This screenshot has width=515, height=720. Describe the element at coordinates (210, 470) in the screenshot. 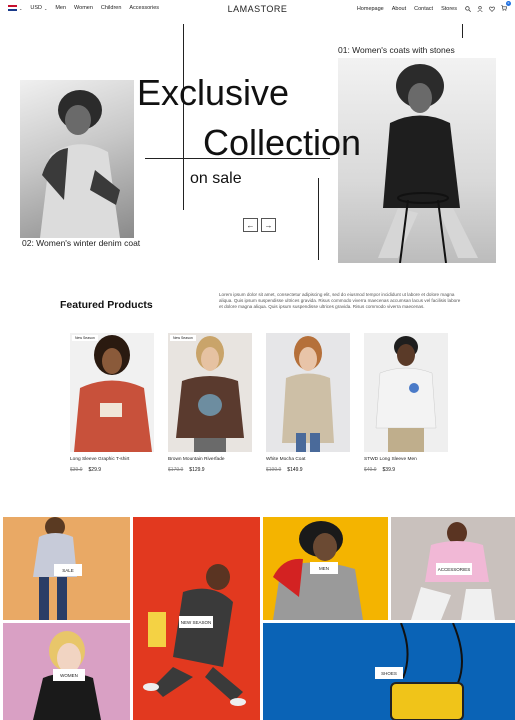

I see `product-price: $179.9 $129.9` at that location.